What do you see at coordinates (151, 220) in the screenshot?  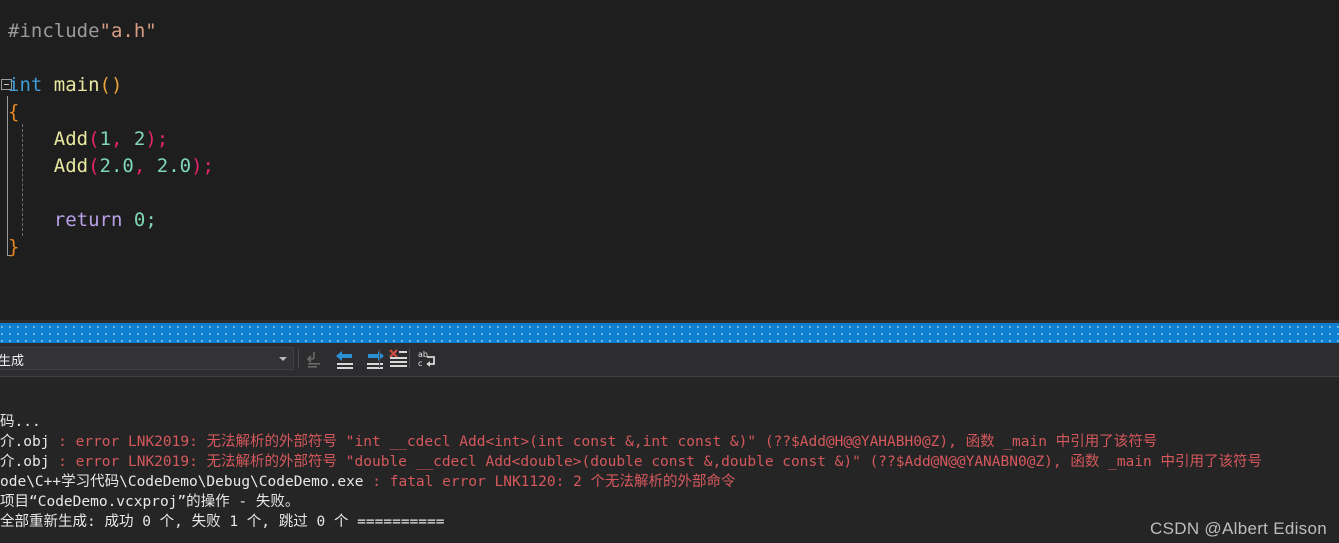 I see `code-token: ;` at bounding box center [151, 220].